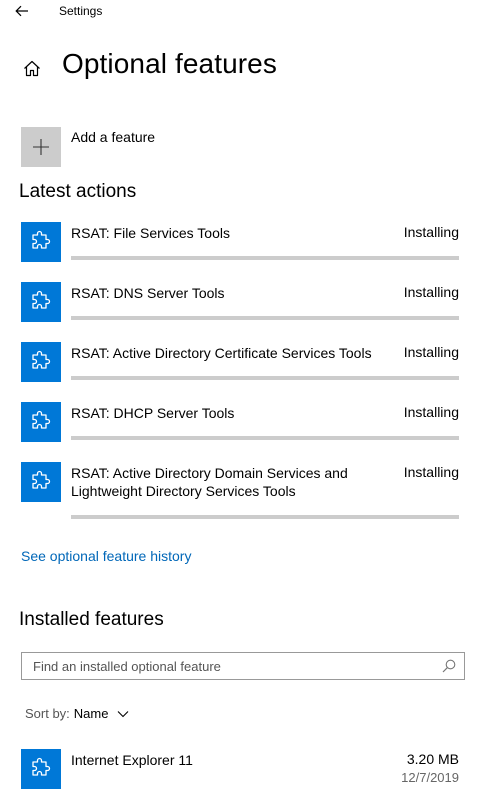  Describe the element at coordinates (47, 713) in the screenshot. I see `sort-label: Sort by:` at that location.